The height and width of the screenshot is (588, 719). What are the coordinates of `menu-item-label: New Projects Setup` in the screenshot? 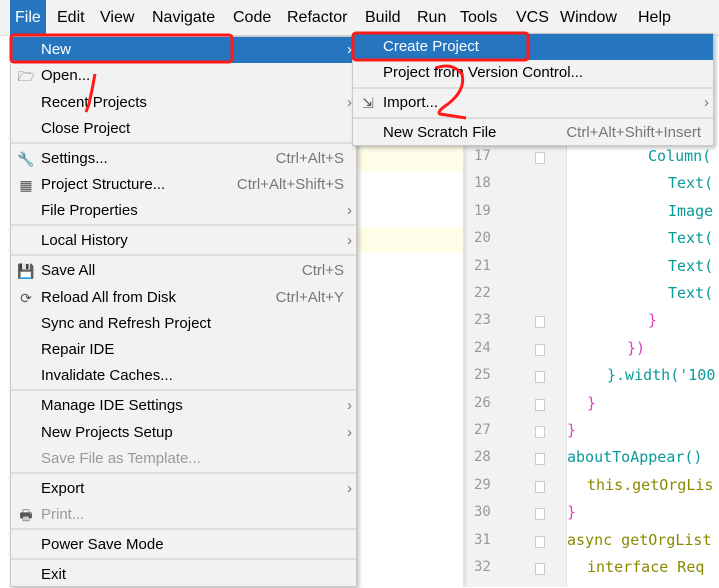 It's located at (107, 432).